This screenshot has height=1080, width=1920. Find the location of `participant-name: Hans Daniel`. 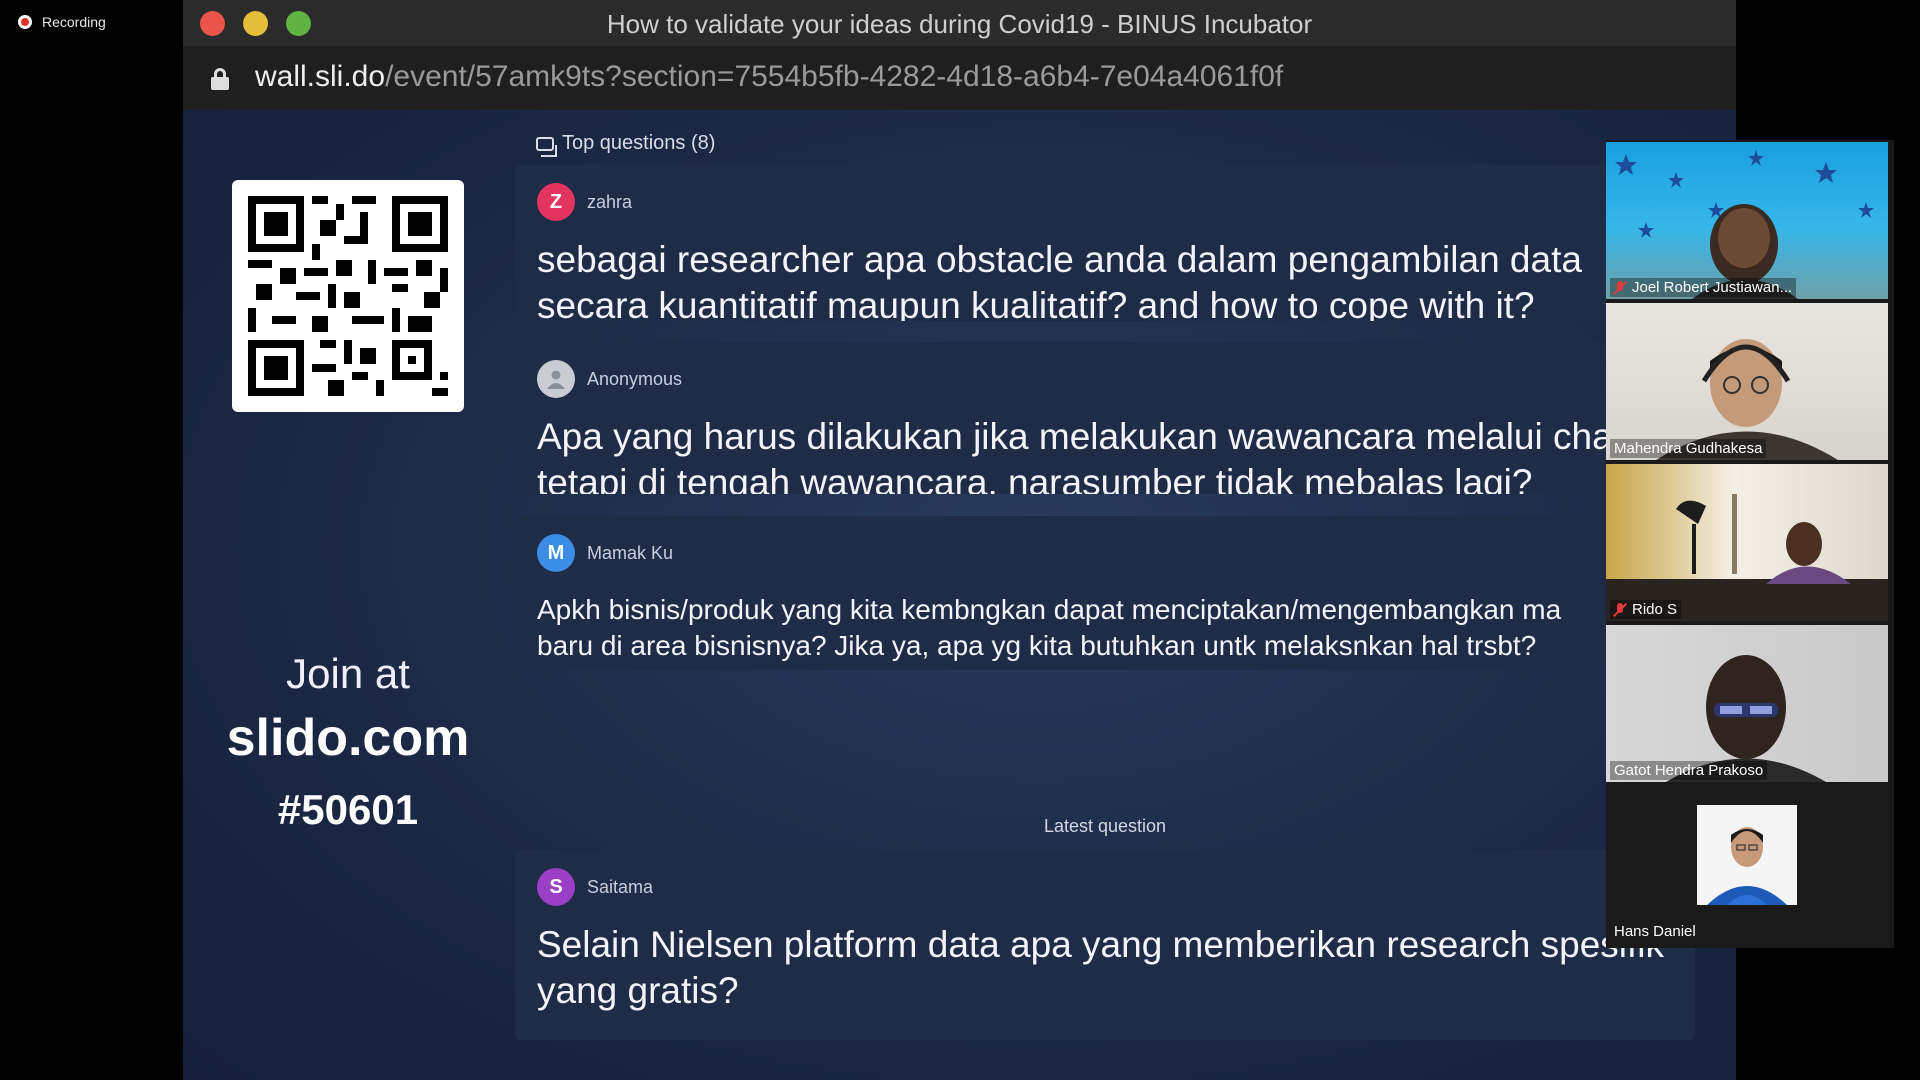

participant-name: Hans Daniel is located at coordinates (1655, 931).